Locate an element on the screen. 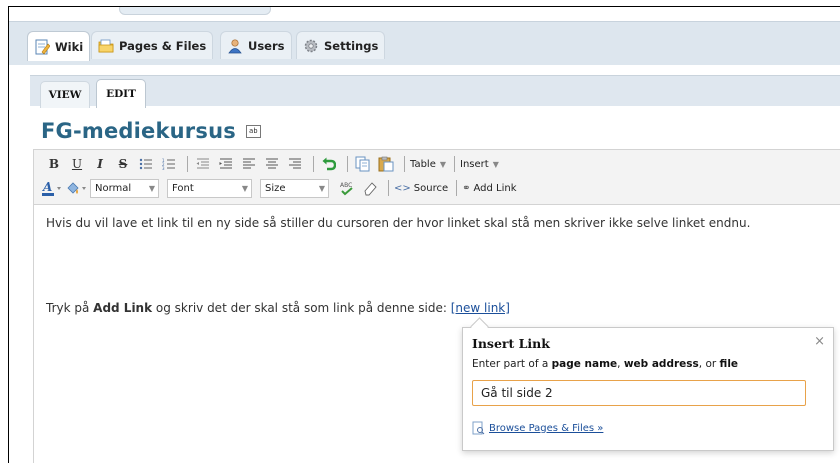 This screenshot has height=463, width=840. gear-icon is located at coordinates (311, 46).